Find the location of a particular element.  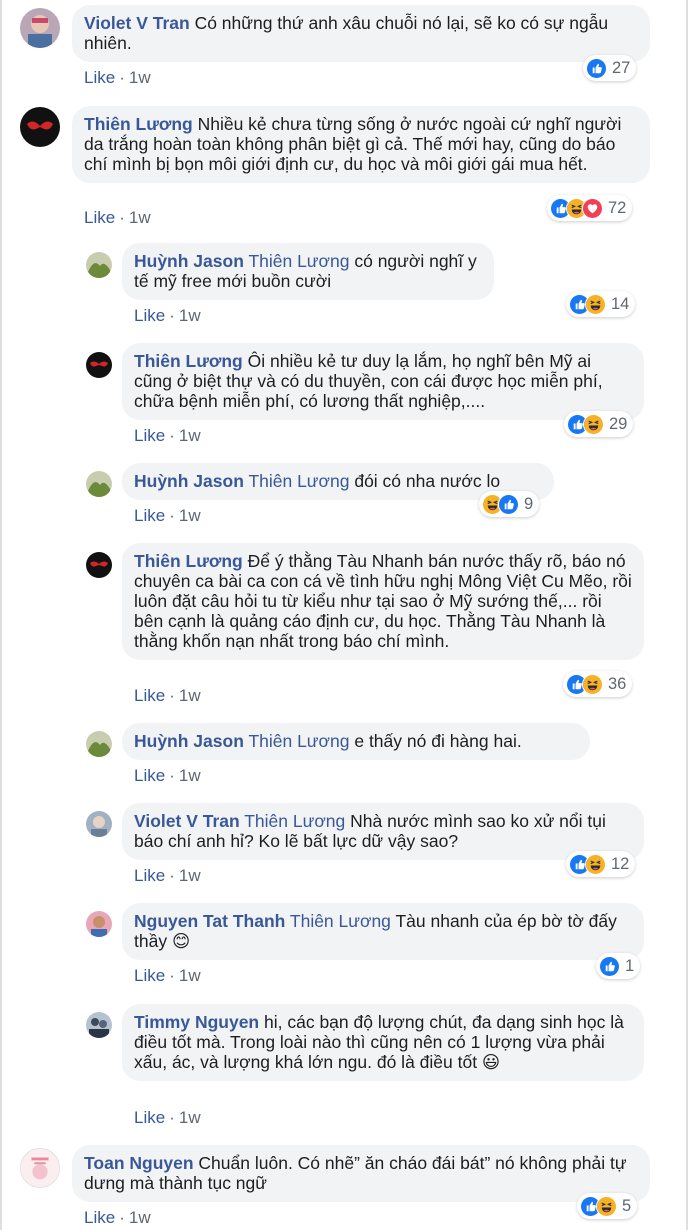

reaction-count: 5 is located at coordinates (627, 1205).